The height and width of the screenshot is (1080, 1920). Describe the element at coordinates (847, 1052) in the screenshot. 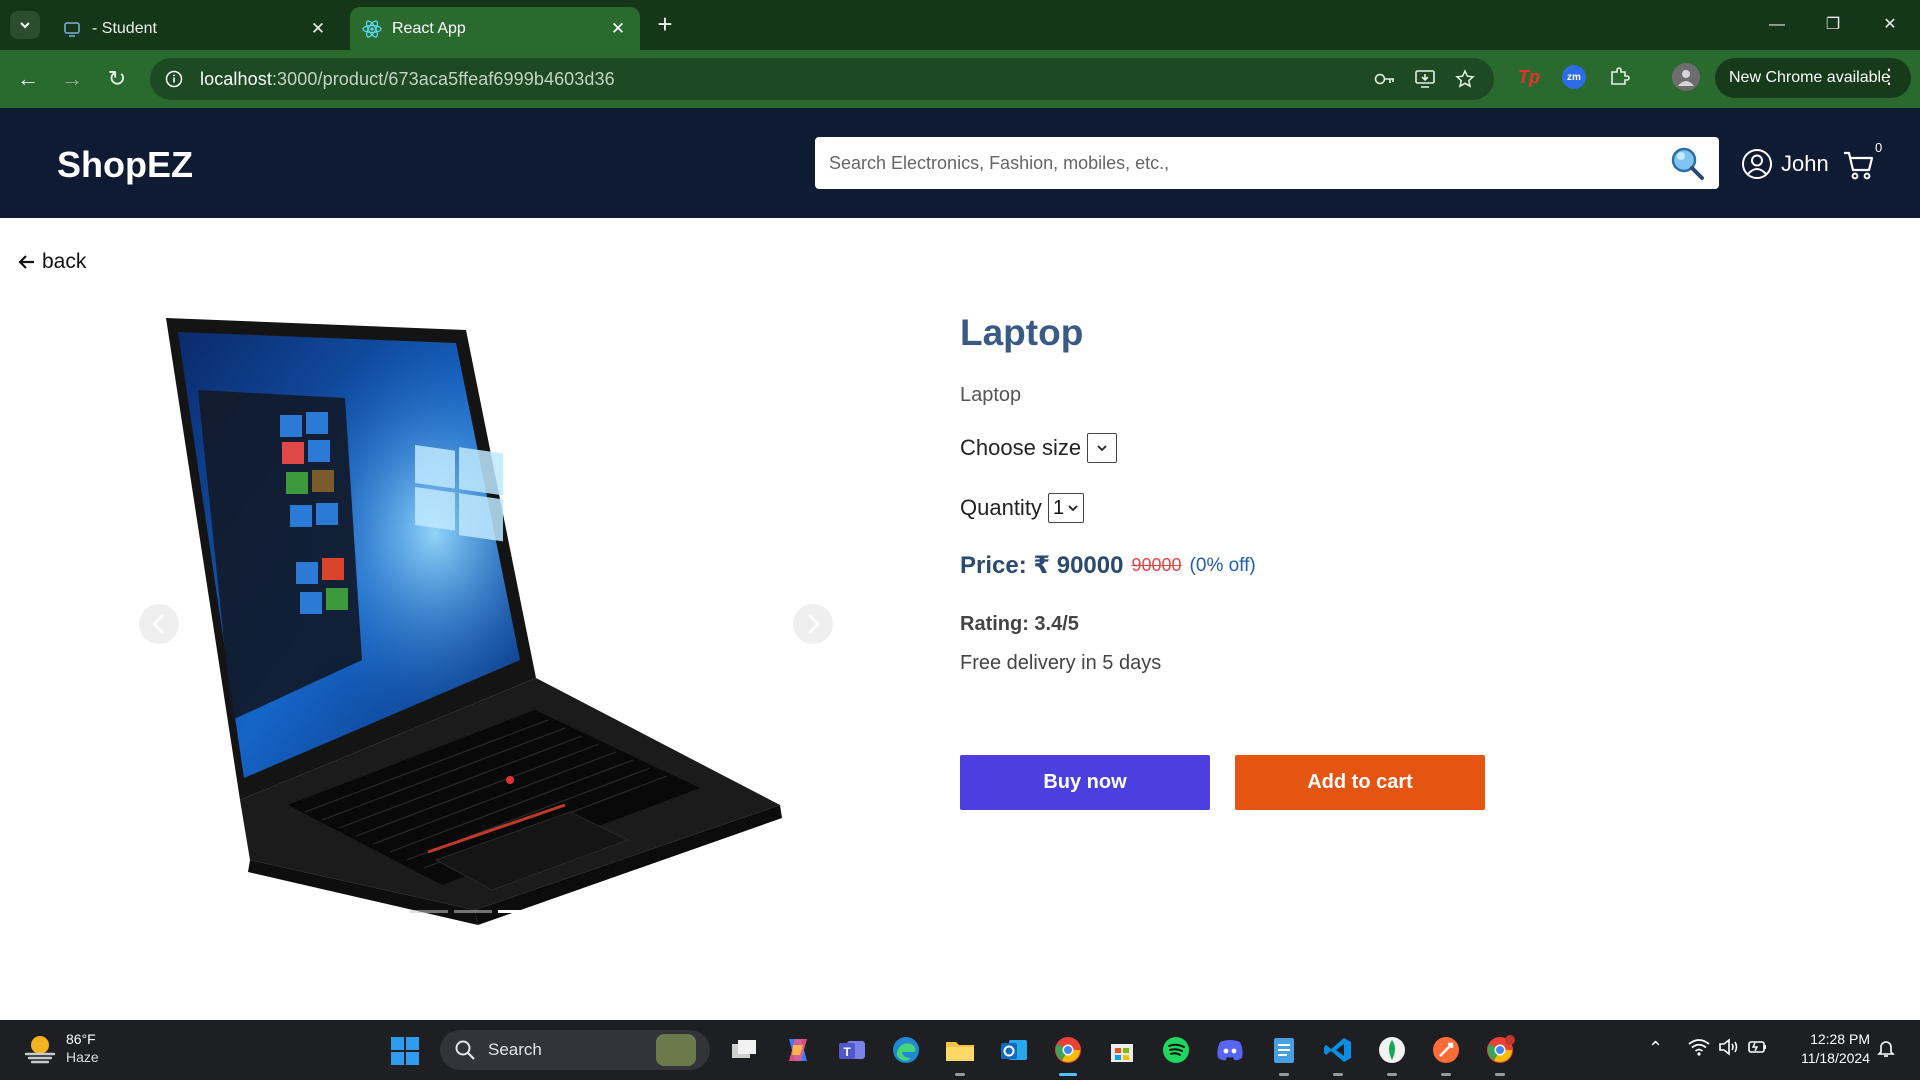

I see `svg-text: T` at that location.